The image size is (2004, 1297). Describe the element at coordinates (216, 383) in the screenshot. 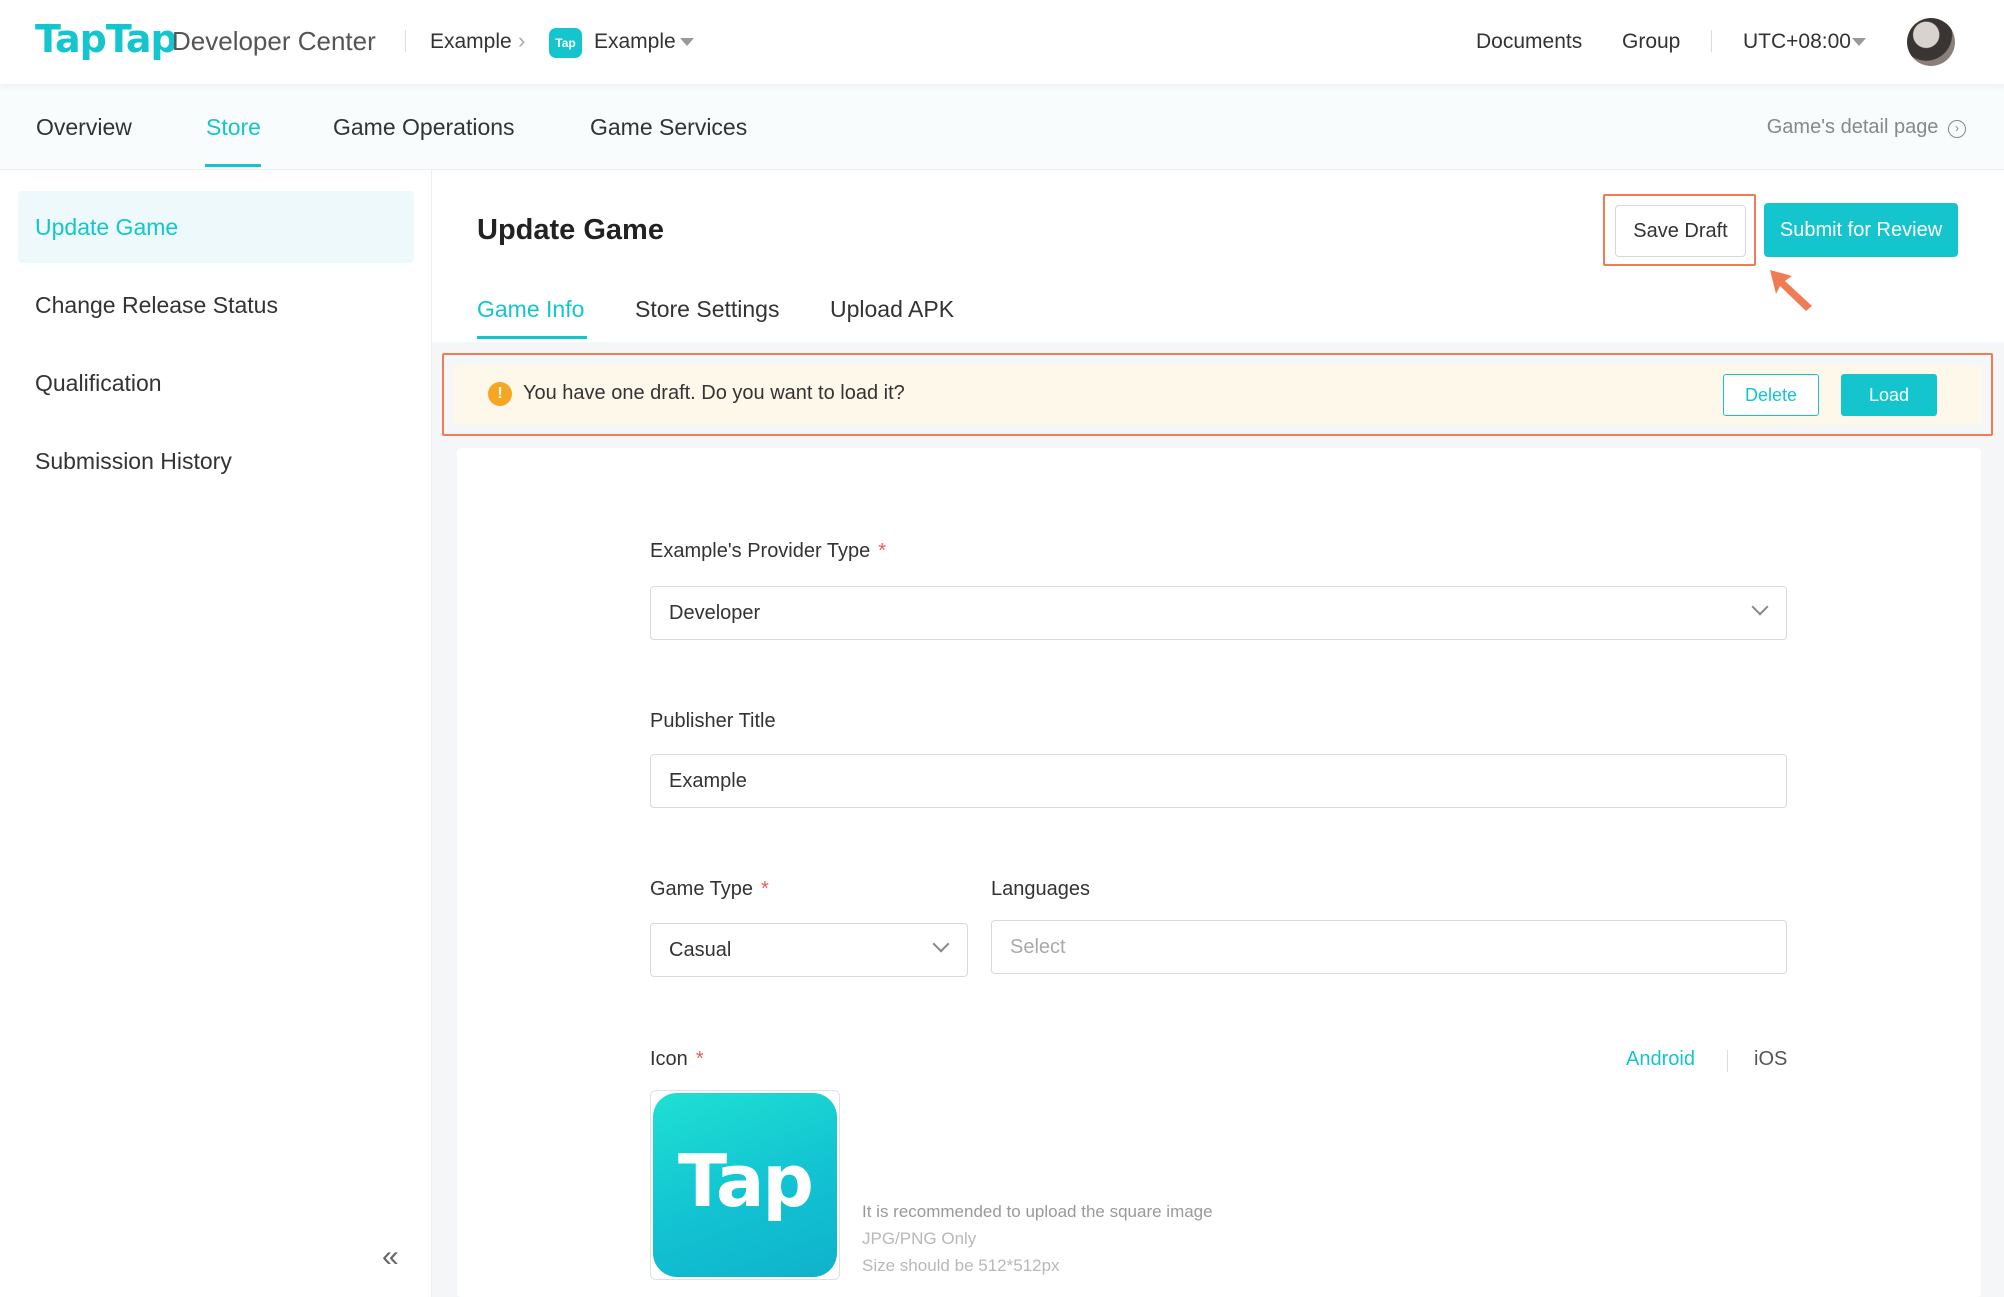

I see `sidebar-item-qualification: Qualification` at that location.